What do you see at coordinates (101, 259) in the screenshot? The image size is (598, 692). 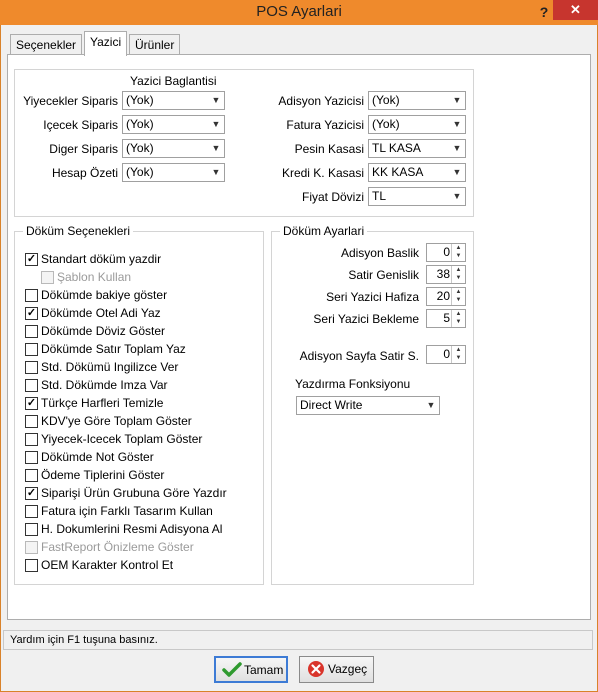 I see `option-label: Standart döküm yazdir` at bounding box center [101, 259].